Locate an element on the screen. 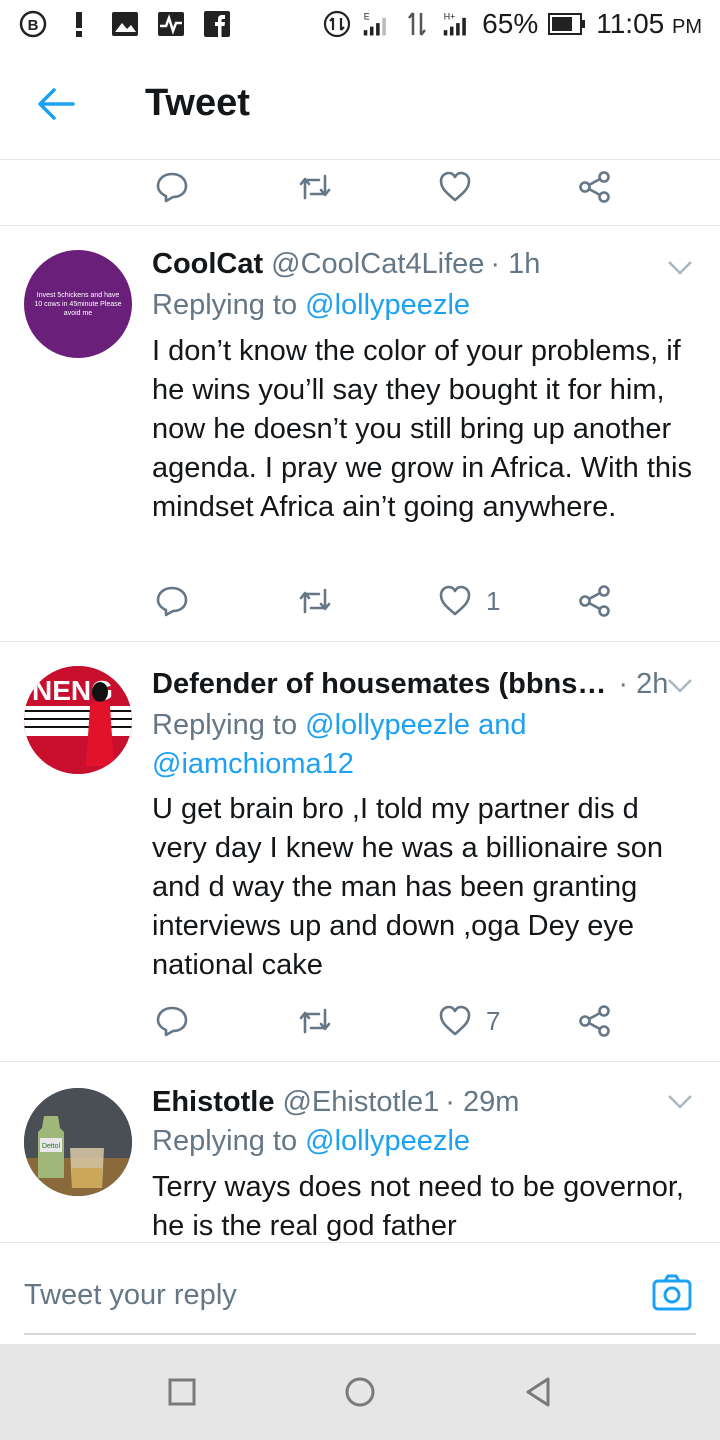  parent-tweet-actions is located at coordinates (360, 193).